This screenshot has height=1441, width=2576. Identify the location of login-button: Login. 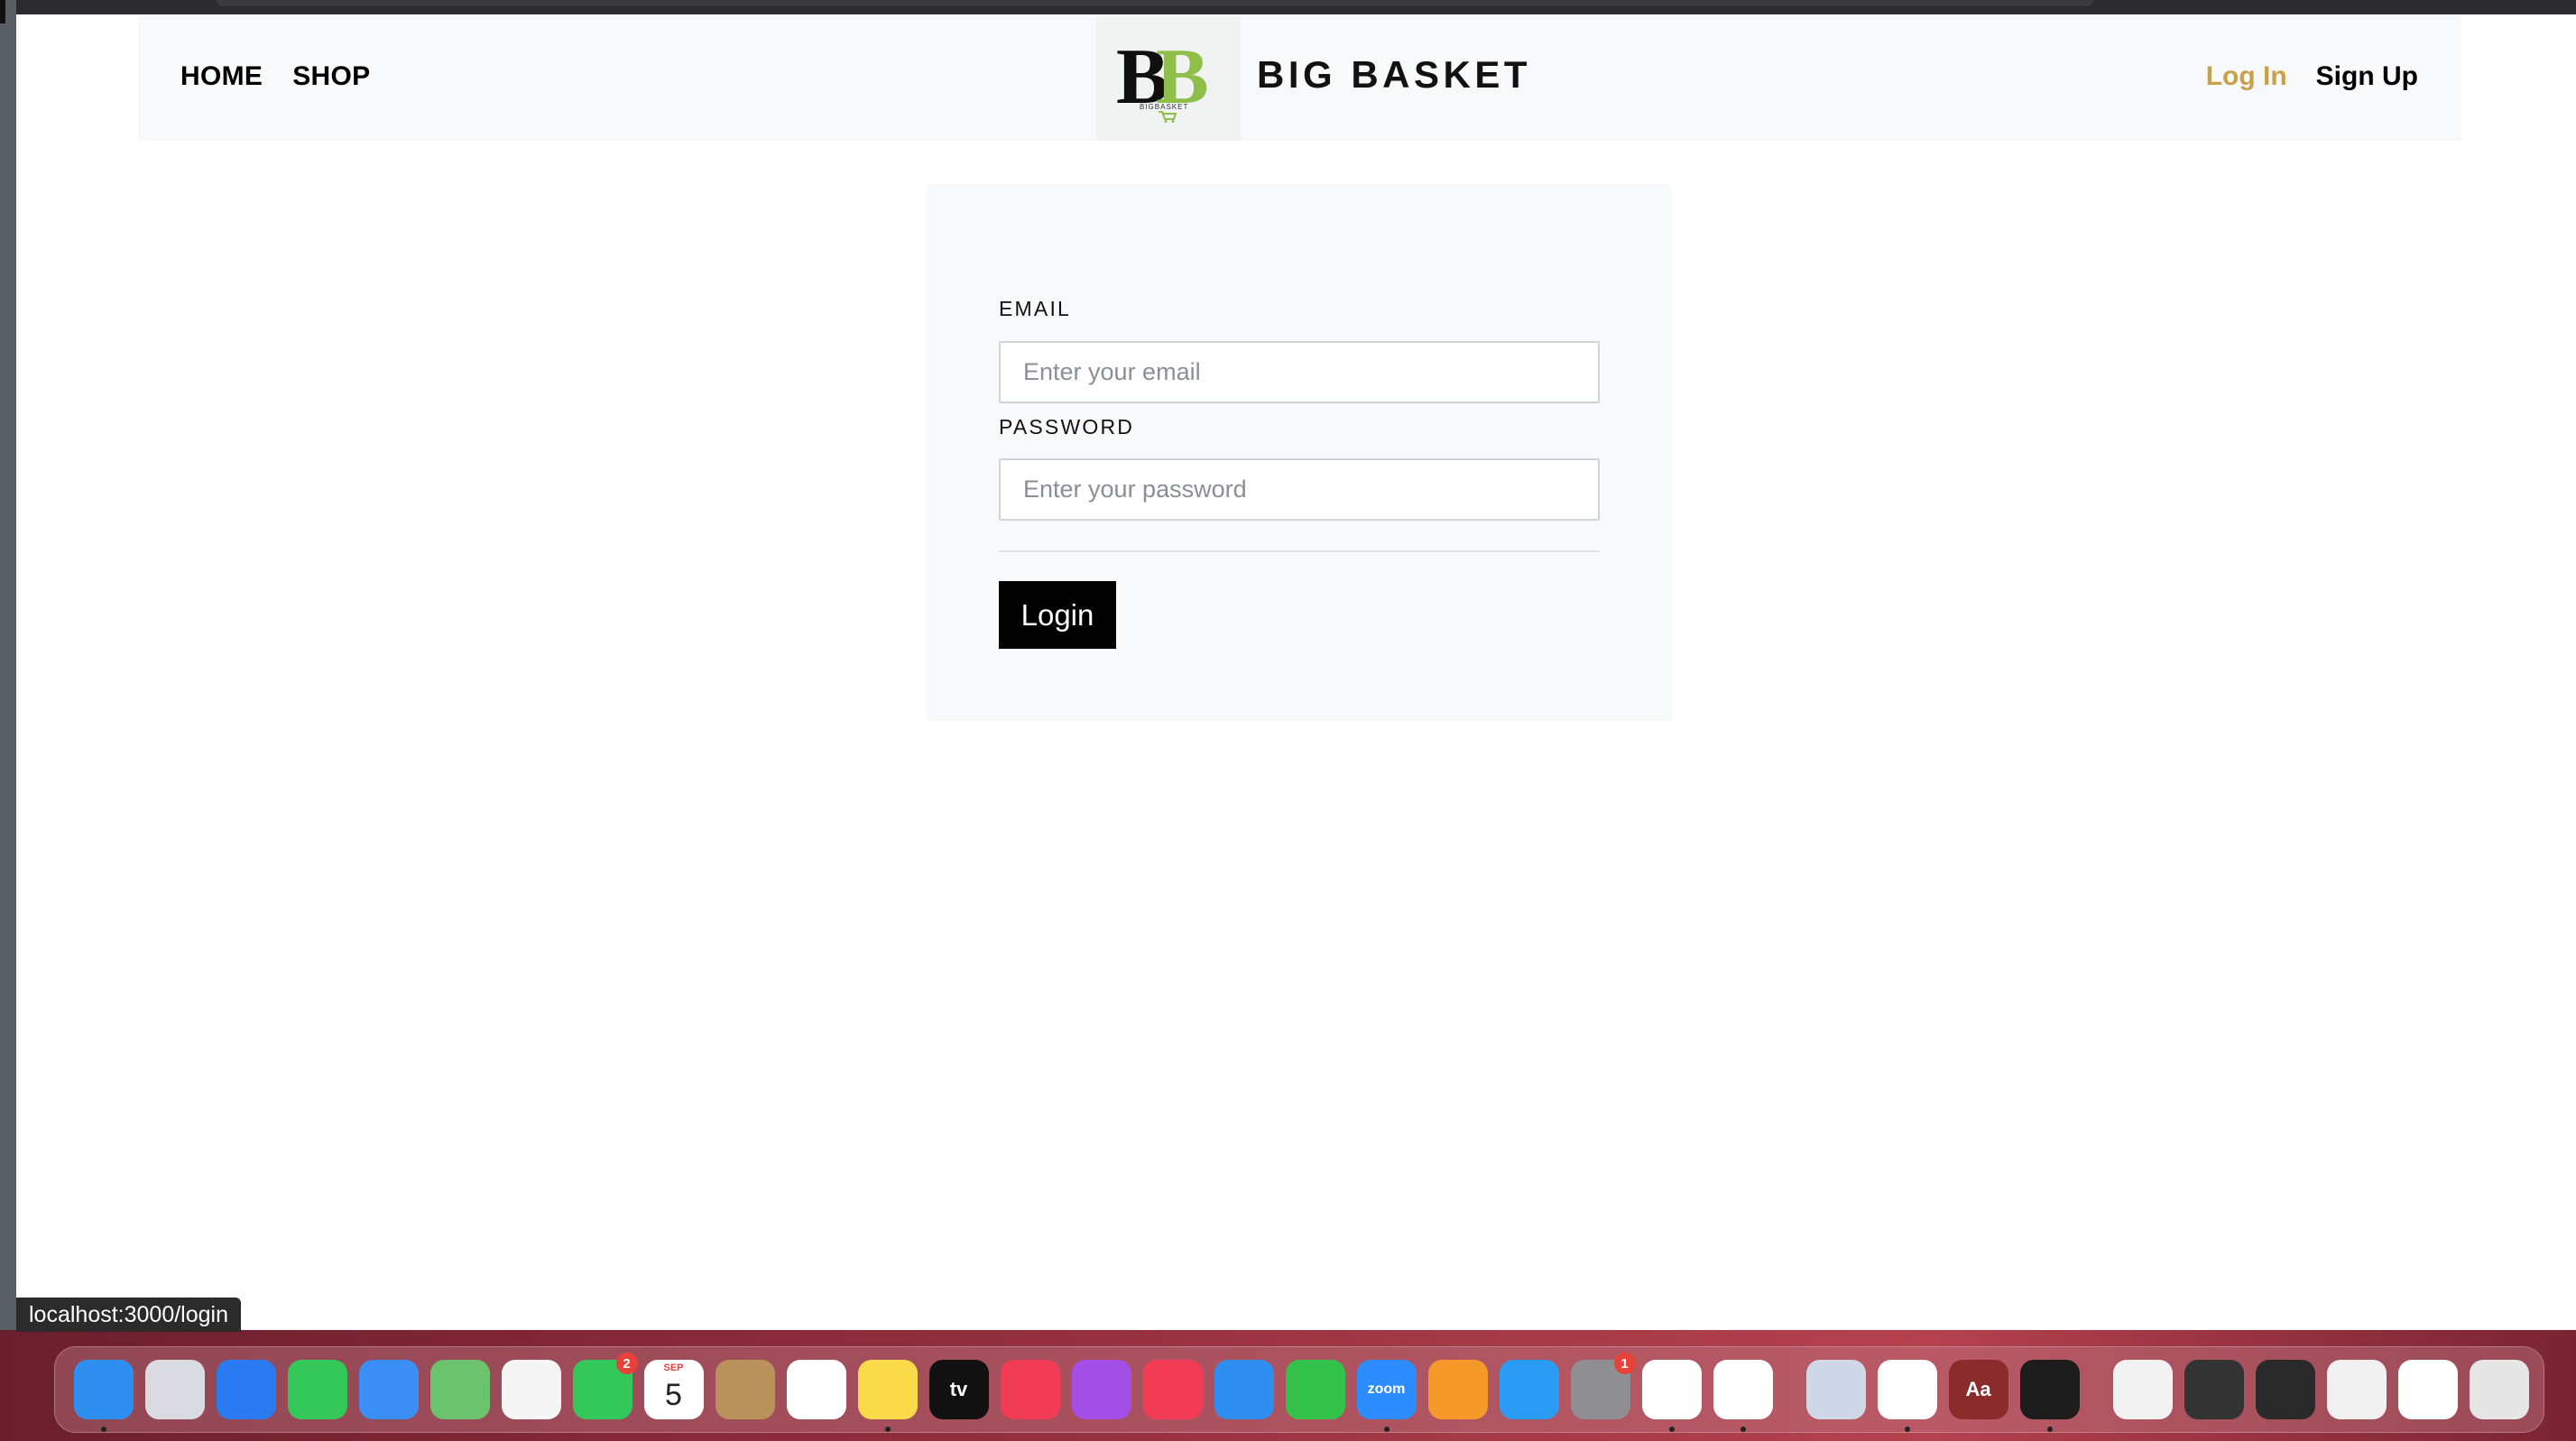
(1057, 615).